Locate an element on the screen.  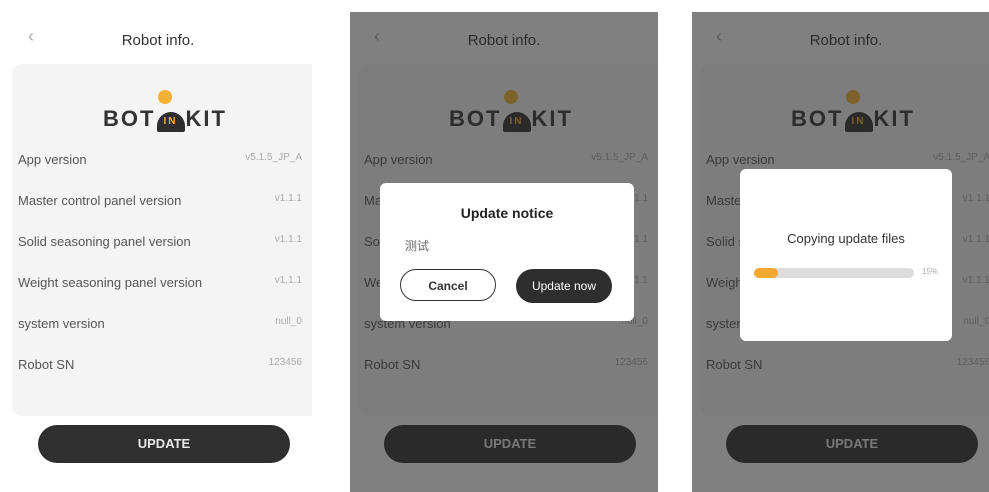
update-notice-dialog: Update notice 测试 Cancel Update now is located at coordinates (507, 252).